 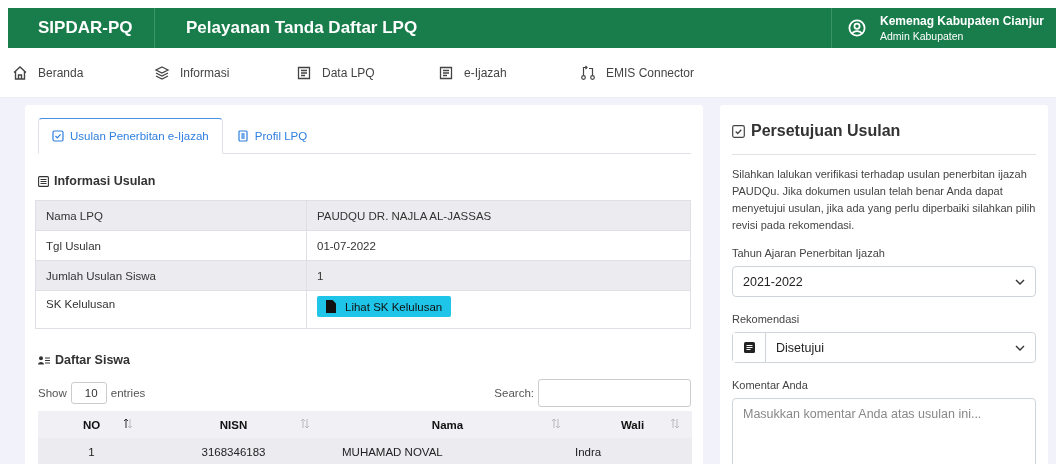 What do you see at coordinates (171, 275) in the screenshot?
I see `table-cell: Jumlah Usulan Siswa` at bounding box center [171, 275].